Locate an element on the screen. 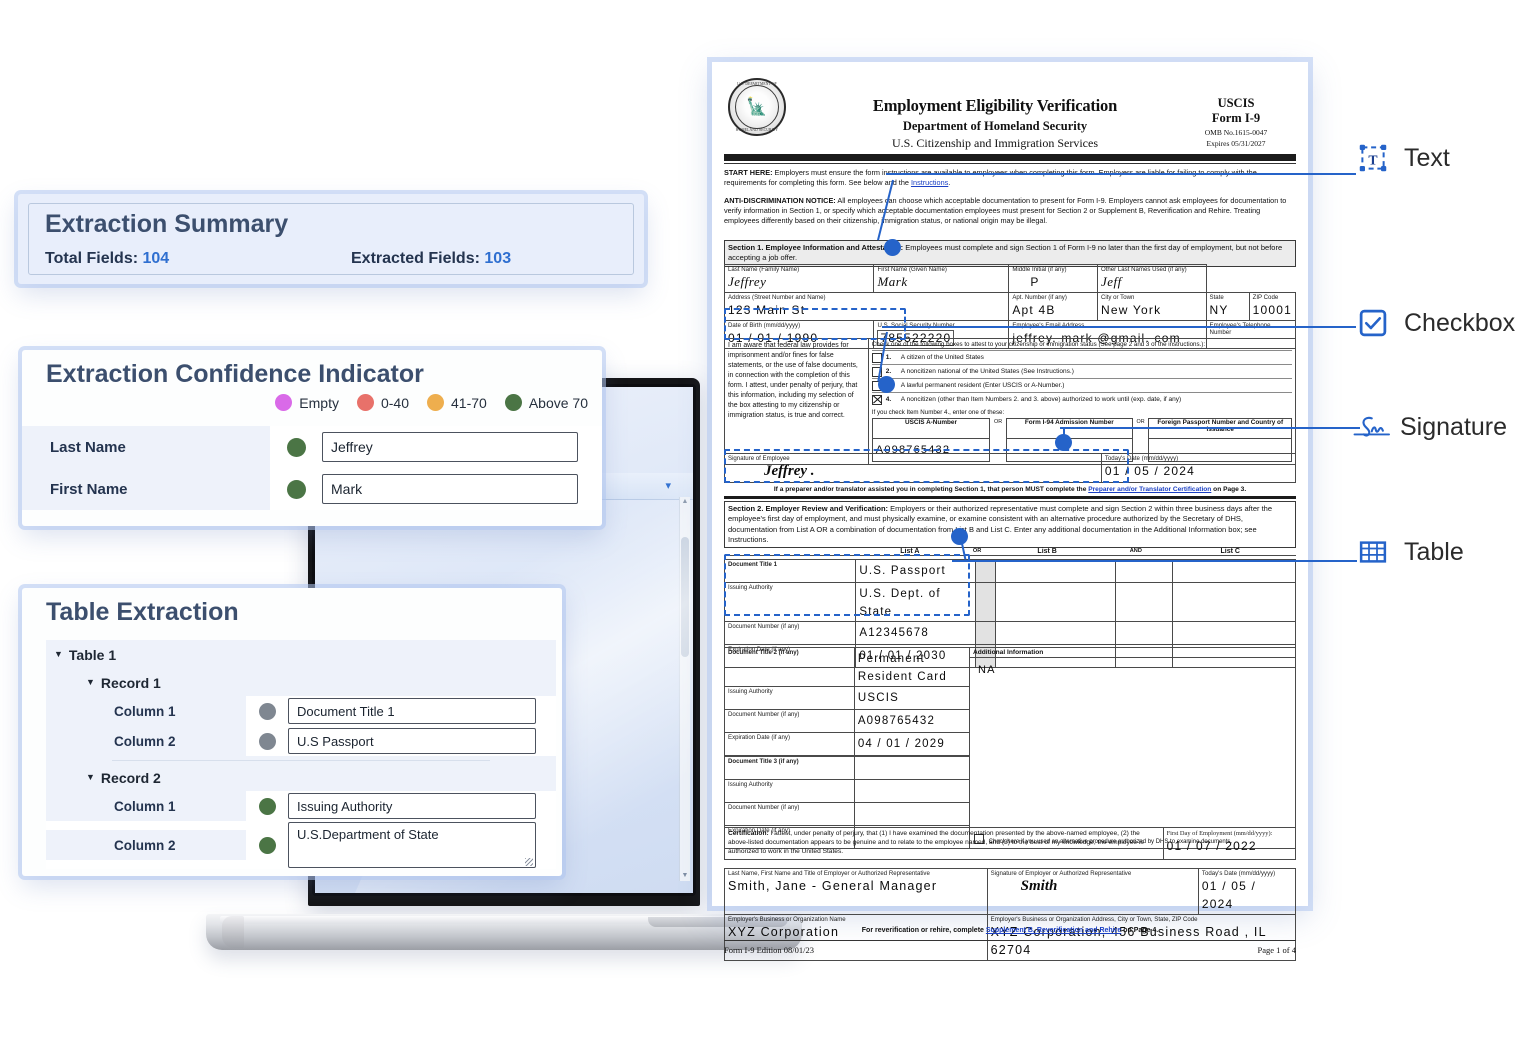 The height and width of the screenshot is (1046, 1536). legend-entry-0-40: 0-40 is located at coordinates (382, 402).